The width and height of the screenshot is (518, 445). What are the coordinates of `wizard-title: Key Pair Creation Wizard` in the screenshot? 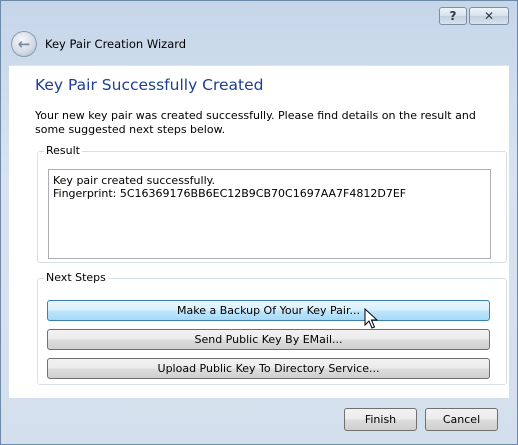 It's located at (116, 44).